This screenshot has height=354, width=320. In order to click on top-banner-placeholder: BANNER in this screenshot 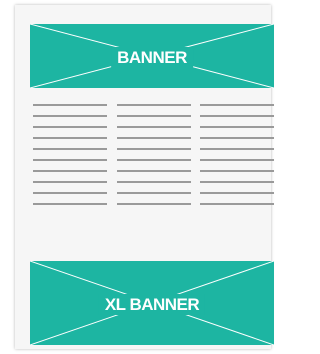, I will do `click(152, 56)`.